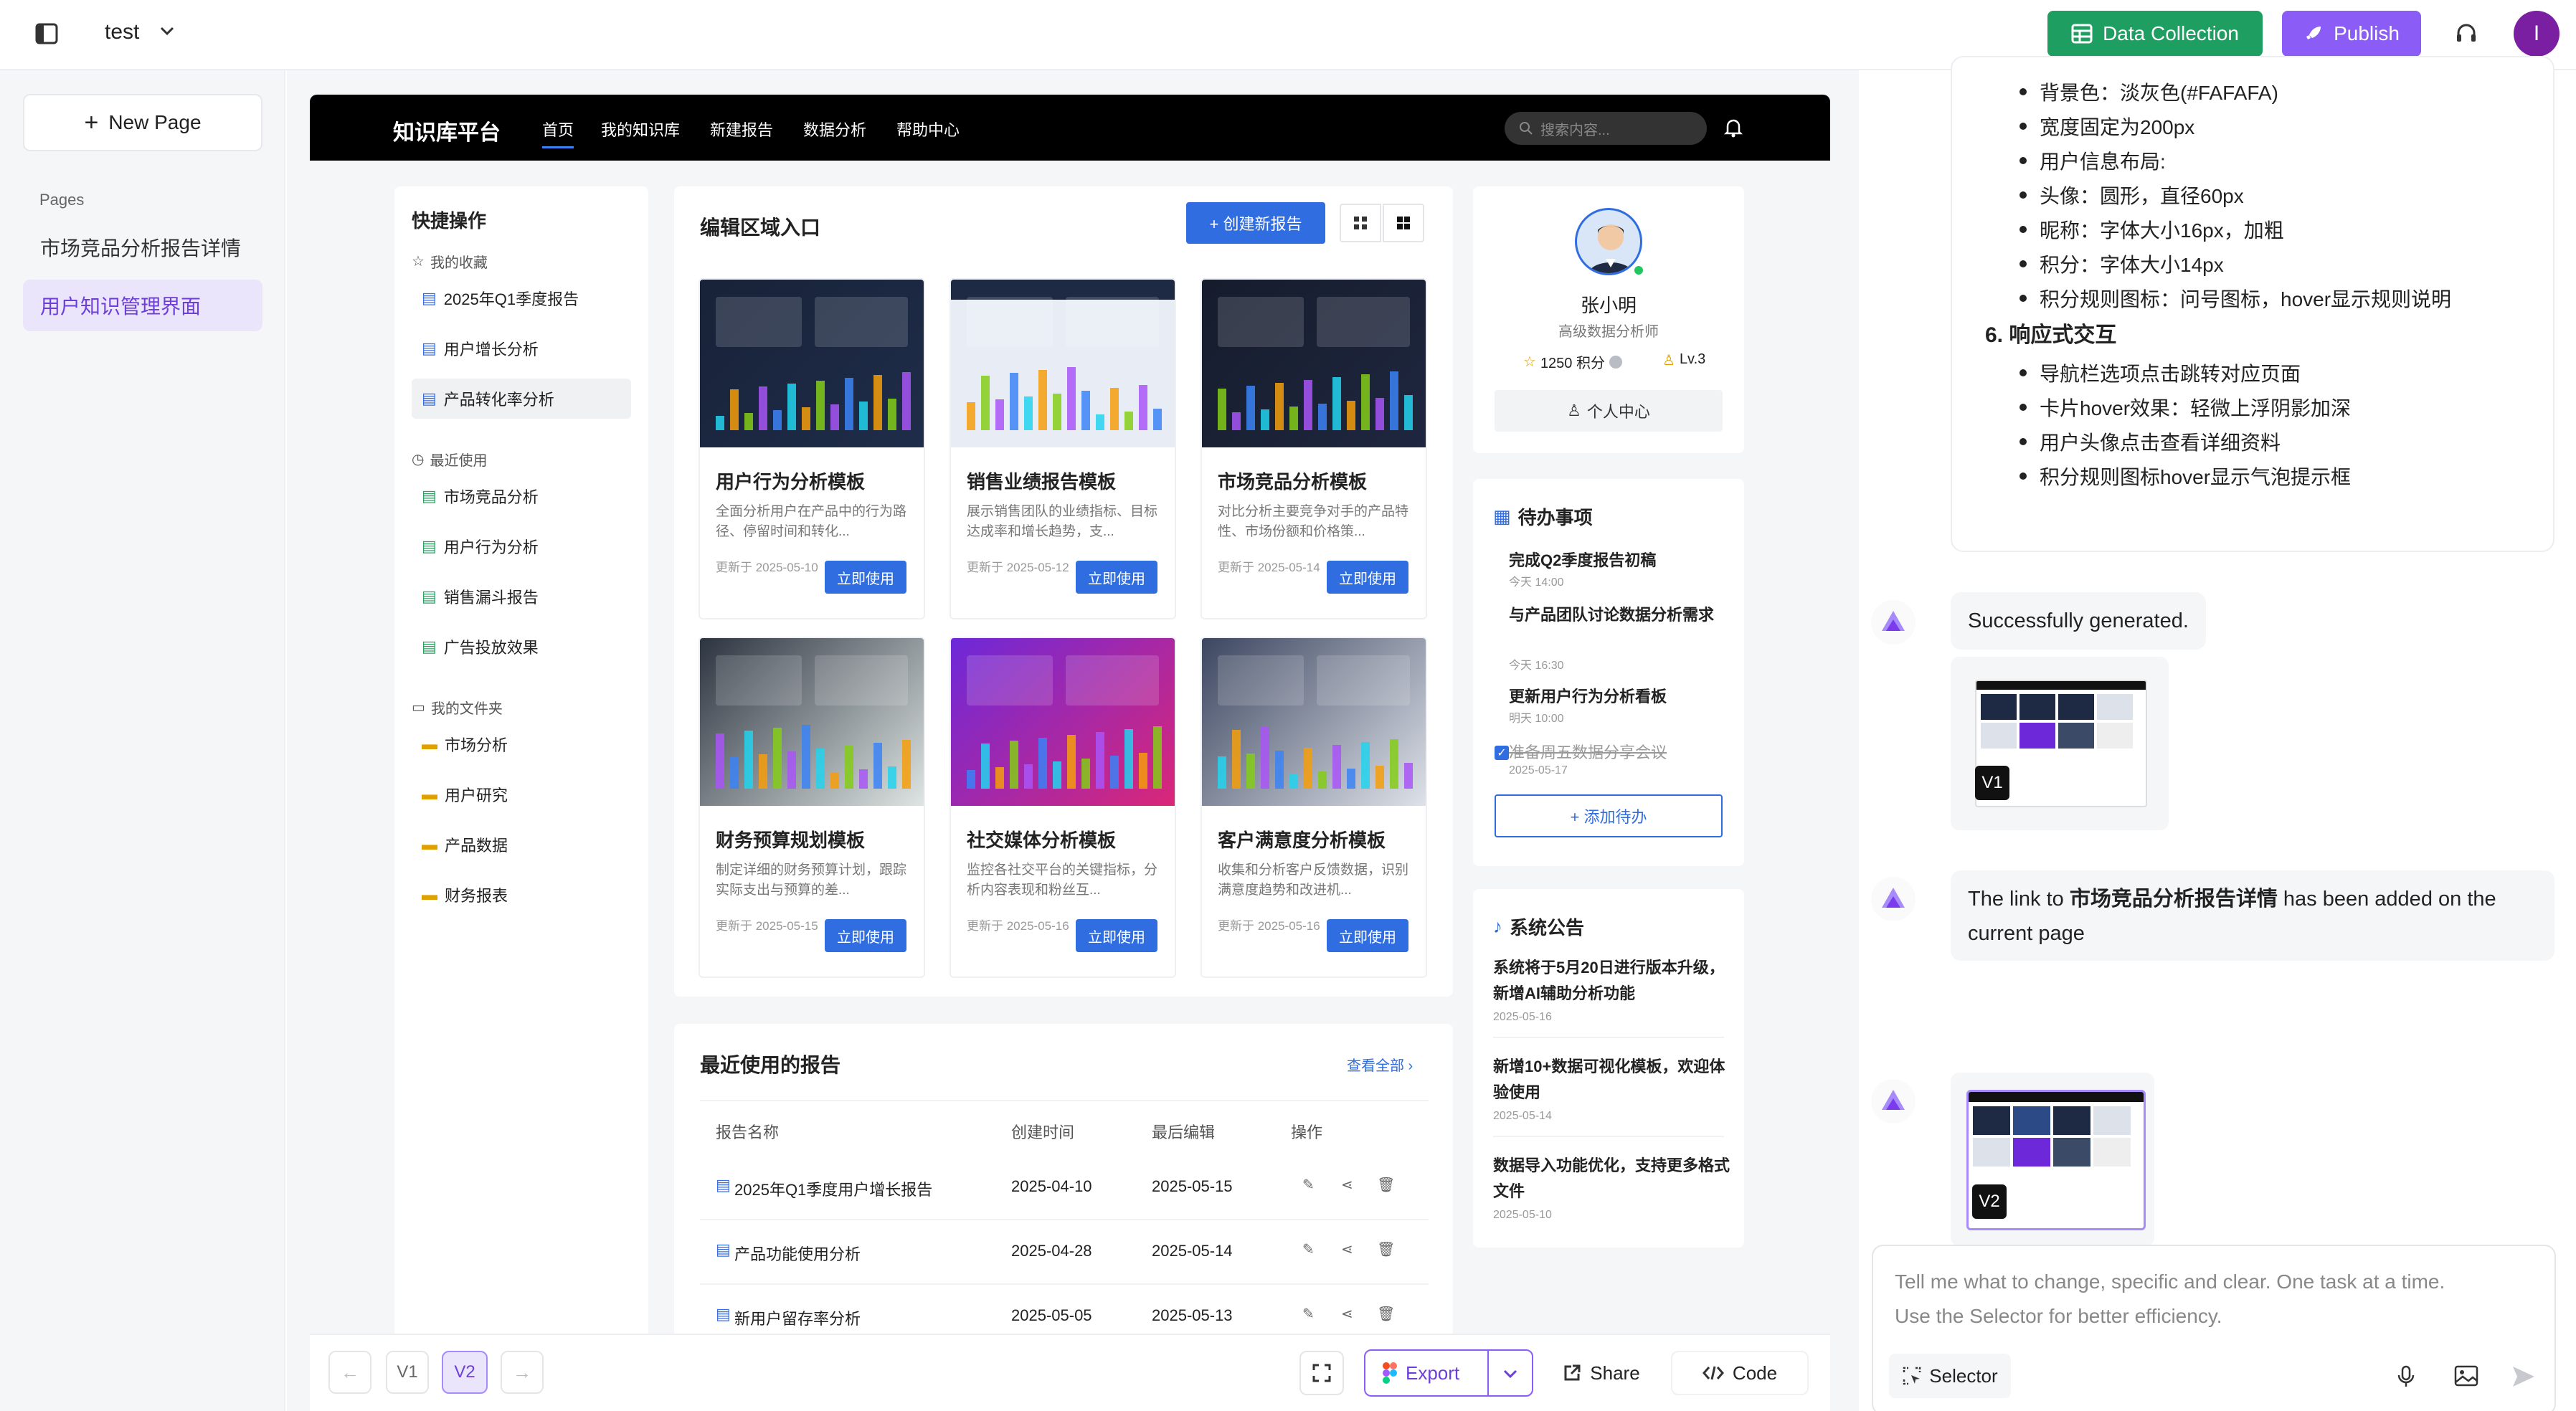 The image size is (2576, 1411). Describe the element at coordinates (1539, 927) in the screenshot. I see `notice-title: ♪ 系统公告` at that location.